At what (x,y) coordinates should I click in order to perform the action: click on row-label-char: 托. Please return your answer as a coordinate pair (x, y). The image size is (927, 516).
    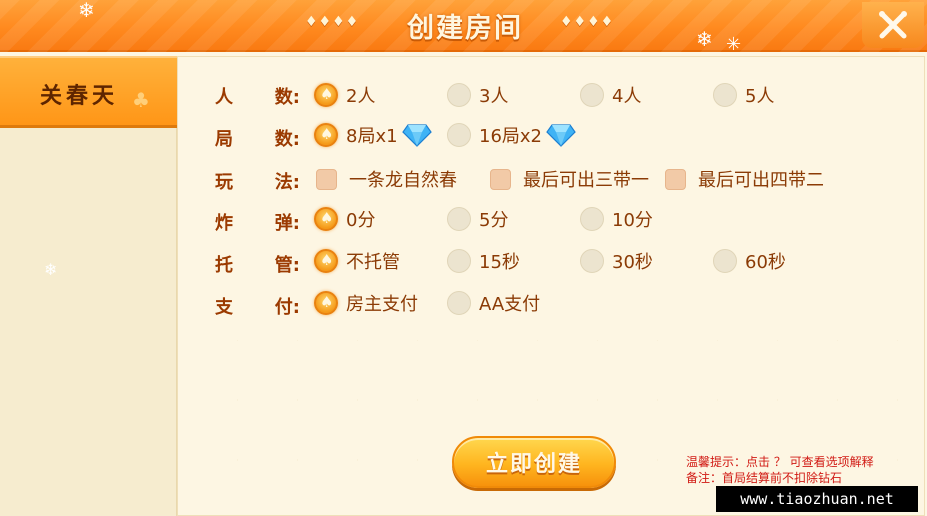
    Looking at the image, I should click on (224, 265).